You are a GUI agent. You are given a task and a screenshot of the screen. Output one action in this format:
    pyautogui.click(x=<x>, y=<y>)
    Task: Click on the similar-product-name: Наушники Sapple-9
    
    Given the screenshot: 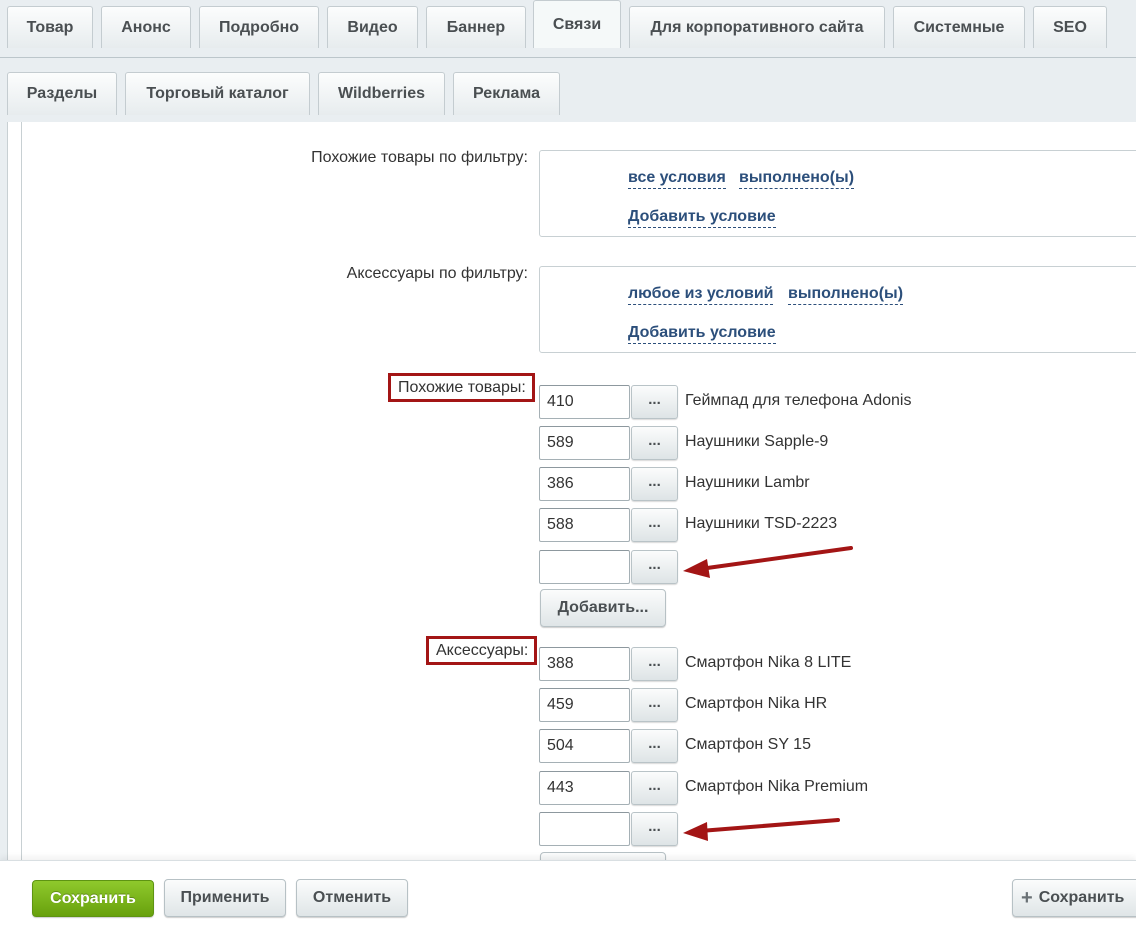 What is the action you would take?
    pyautogui.click(x=757, y=441)
    